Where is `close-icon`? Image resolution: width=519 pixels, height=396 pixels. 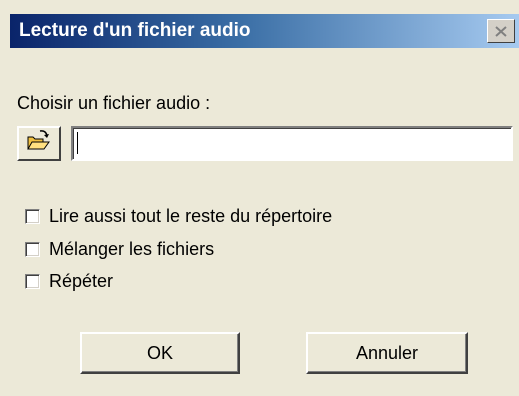
close-icon is located at coordinates (501, 31).